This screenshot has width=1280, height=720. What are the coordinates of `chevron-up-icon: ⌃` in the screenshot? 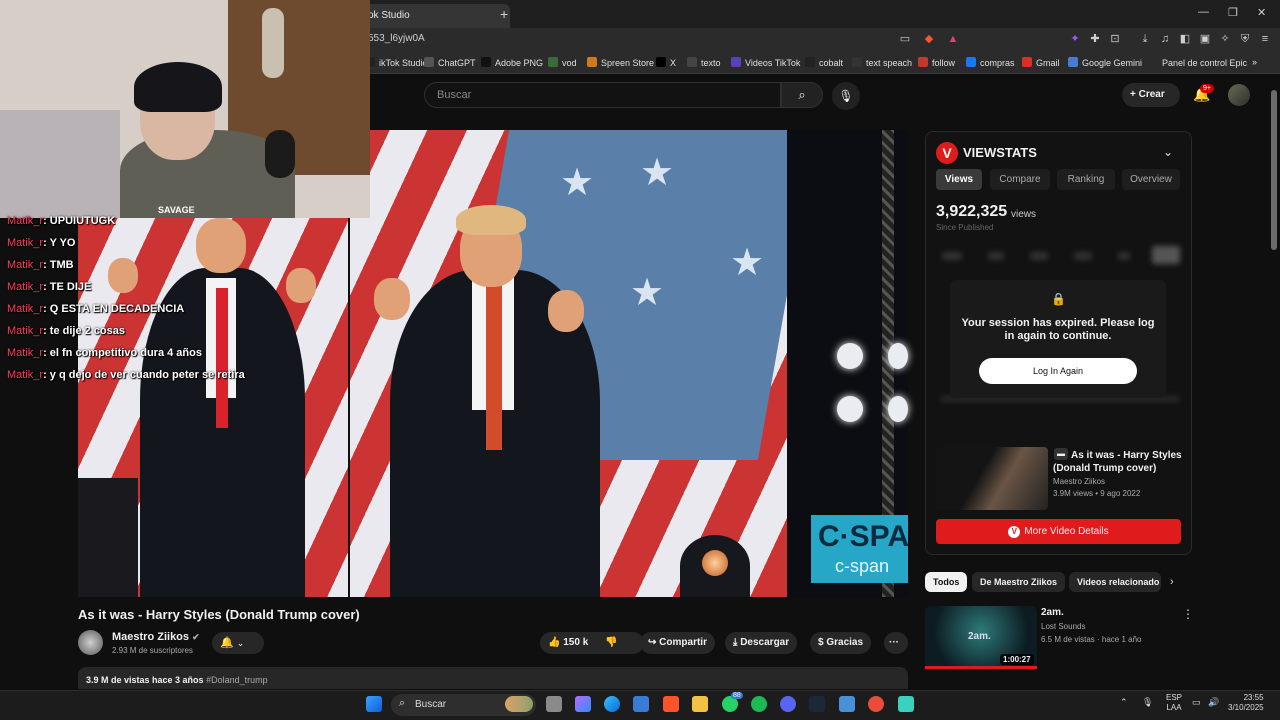 It's located at (1124, 702).